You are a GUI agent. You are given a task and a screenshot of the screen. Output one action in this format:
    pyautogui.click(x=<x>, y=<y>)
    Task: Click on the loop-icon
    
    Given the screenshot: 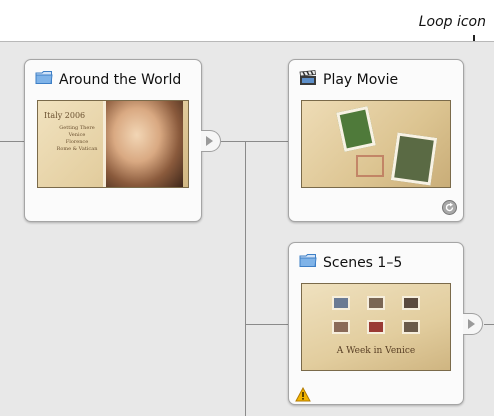 What is the action you would take?
    pyautogui.click(x=449, y=207)
    